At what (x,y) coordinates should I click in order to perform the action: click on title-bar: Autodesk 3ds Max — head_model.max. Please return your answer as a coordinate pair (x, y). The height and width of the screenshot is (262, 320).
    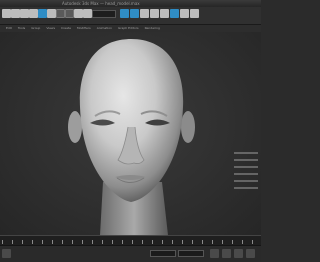
    Looking at the image, I should click on (130, 3).